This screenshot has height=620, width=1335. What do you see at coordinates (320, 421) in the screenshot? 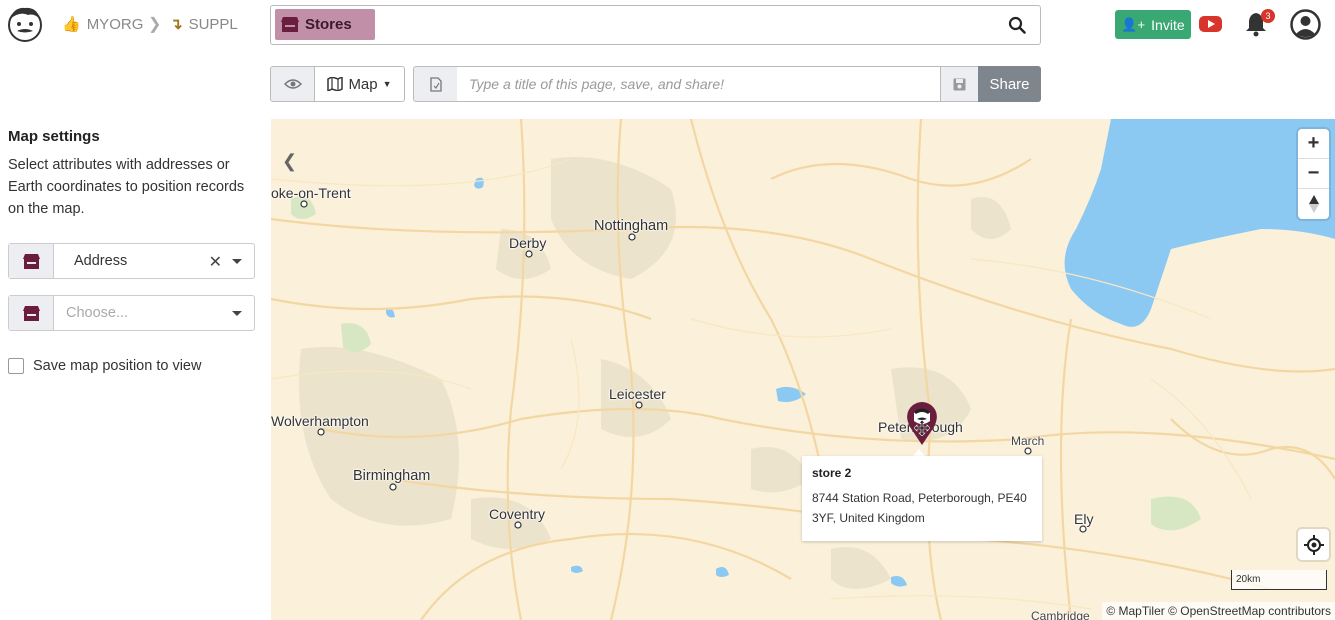
I see `city-label: Wolverhampton` at bounding box center [320, 421].